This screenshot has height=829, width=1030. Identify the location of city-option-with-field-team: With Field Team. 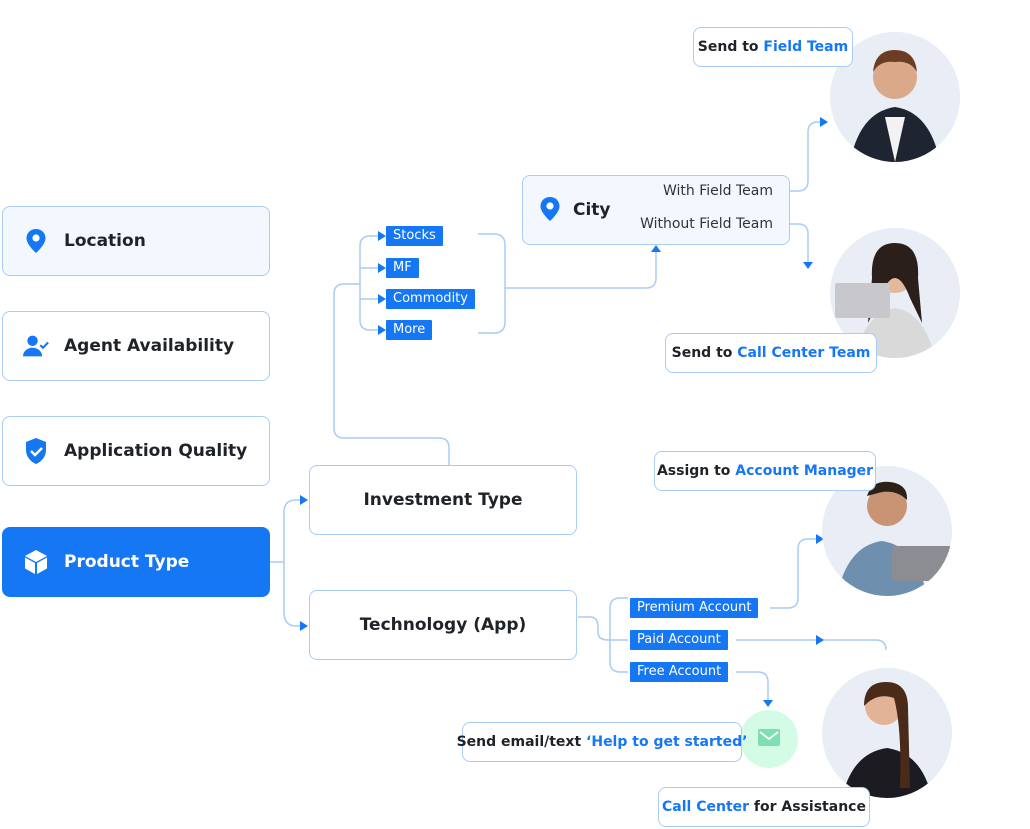
(718, 191).